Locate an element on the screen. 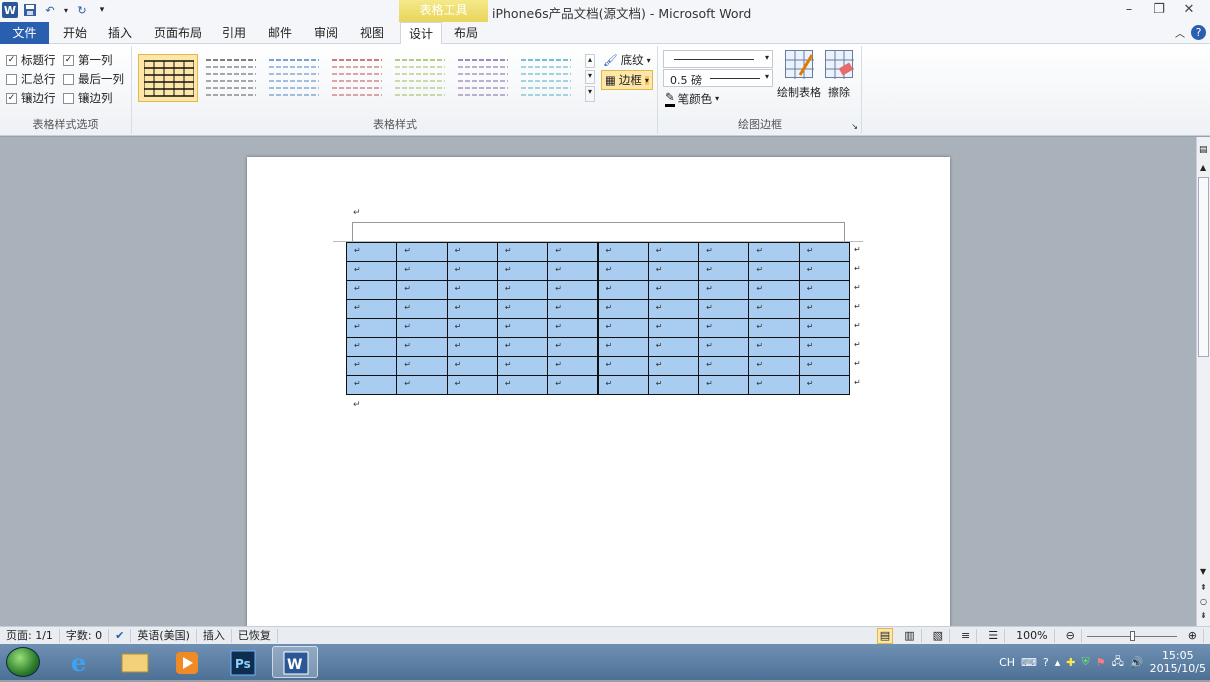 This screenshot has width=1210, height=682. status-language: 英语(美国) is located at coordinates (164, 635).